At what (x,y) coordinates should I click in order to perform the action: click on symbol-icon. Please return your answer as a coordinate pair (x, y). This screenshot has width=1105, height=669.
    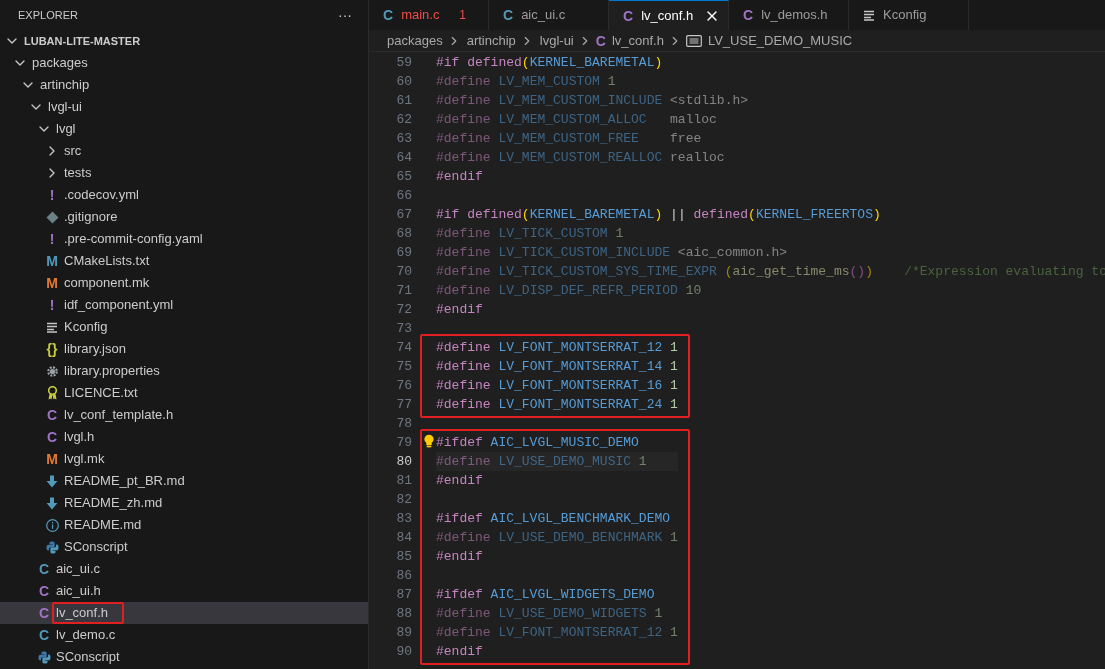
    Looking at the image, I should click on (693, 40).